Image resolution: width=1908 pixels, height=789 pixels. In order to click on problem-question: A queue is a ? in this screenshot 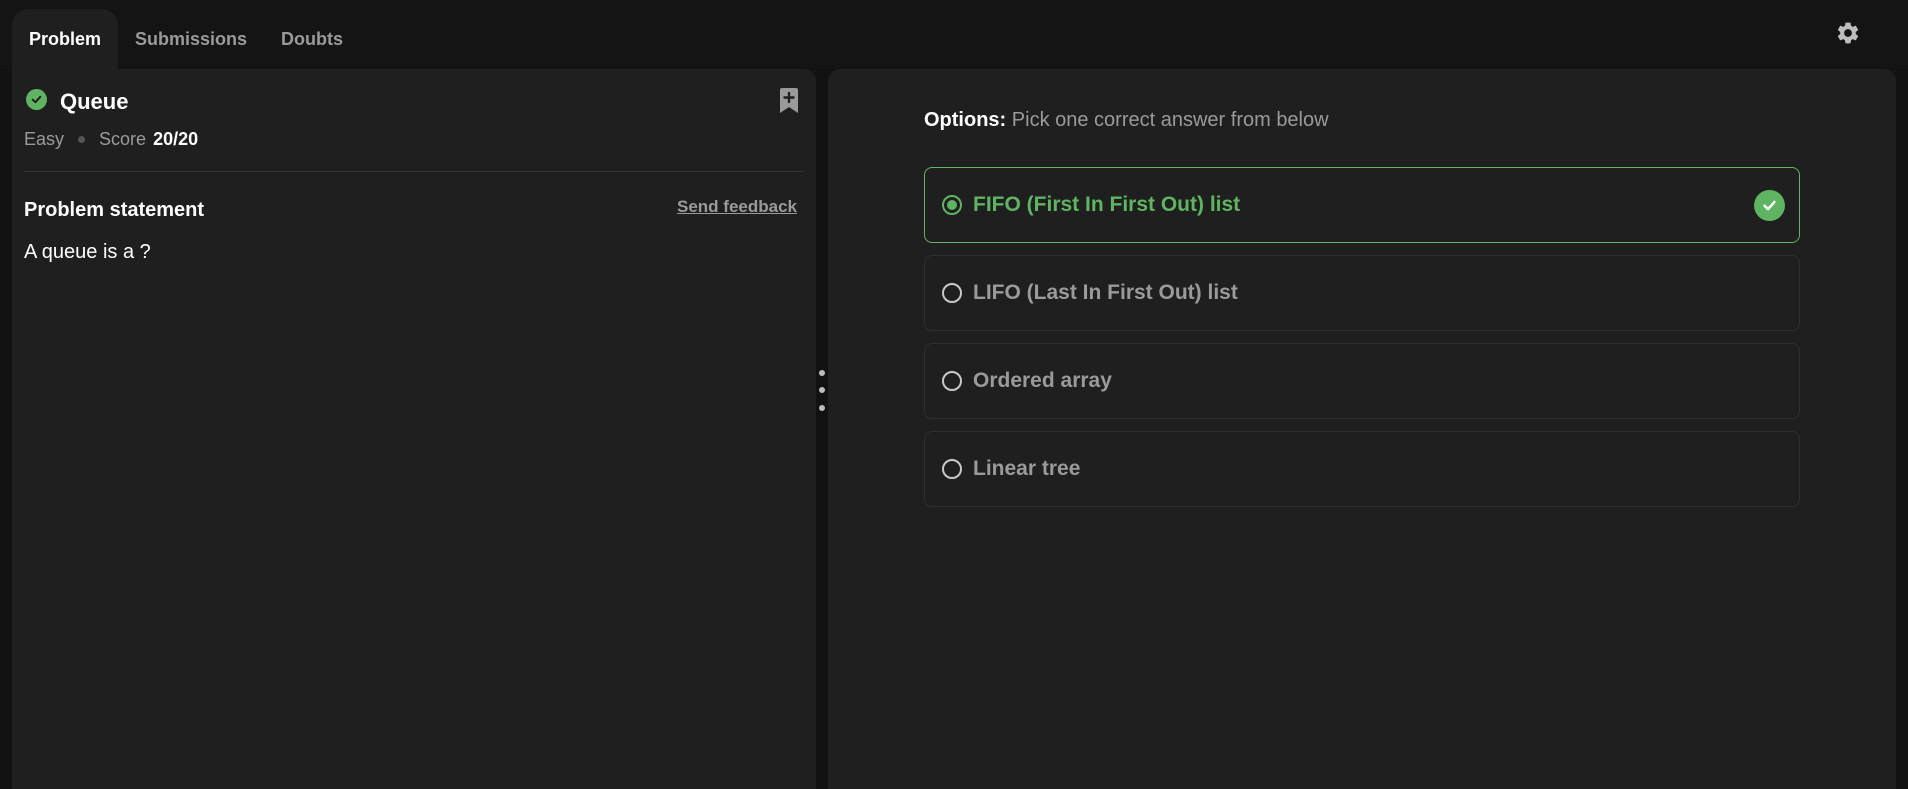, I will do `click(87, 252)`.